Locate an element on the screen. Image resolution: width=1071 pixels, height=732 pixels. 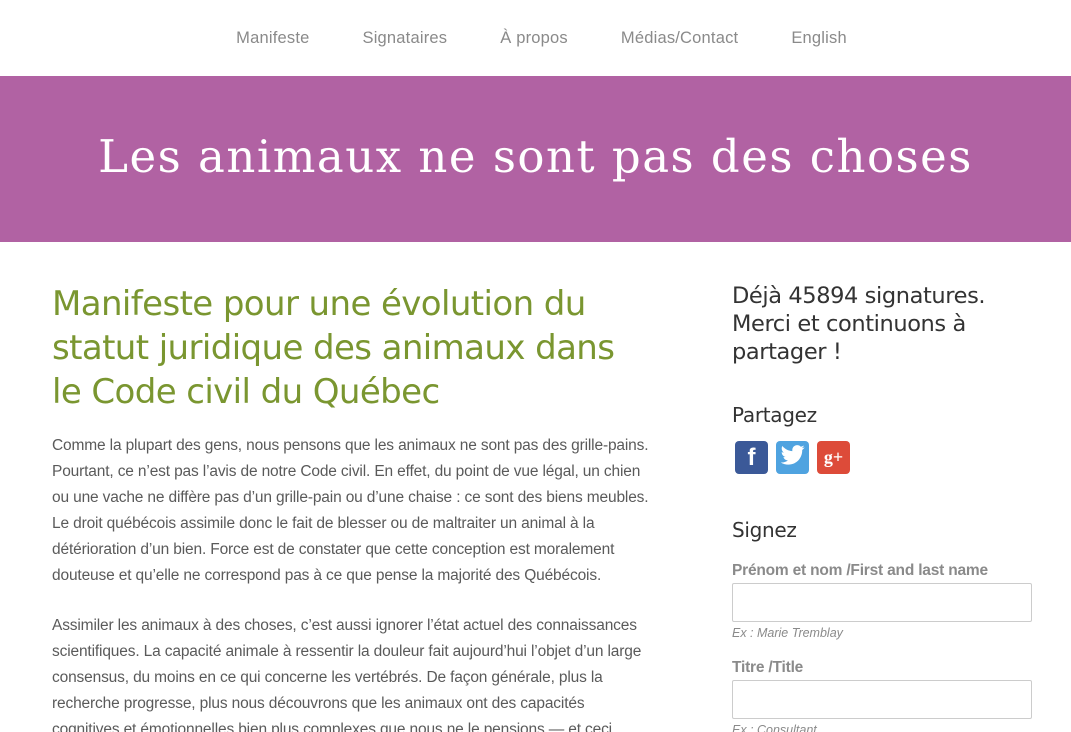
sign-title: Signez is located at coordinates (764, 530).